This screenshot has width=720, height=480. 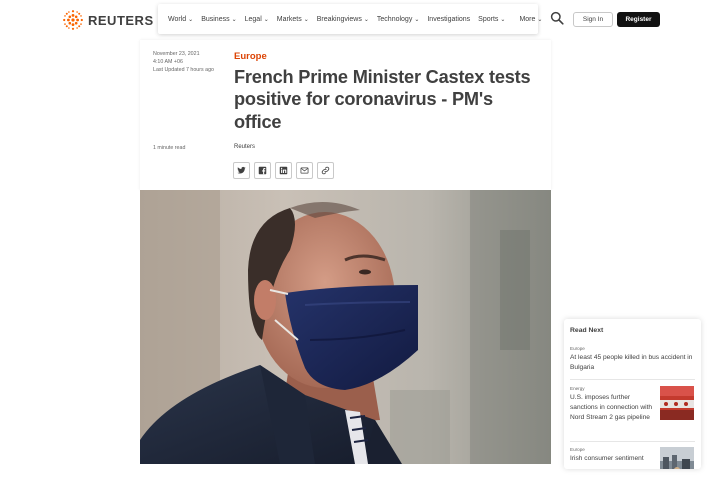 I want to click on share-linkedin-button, so click(x=283, y=170).